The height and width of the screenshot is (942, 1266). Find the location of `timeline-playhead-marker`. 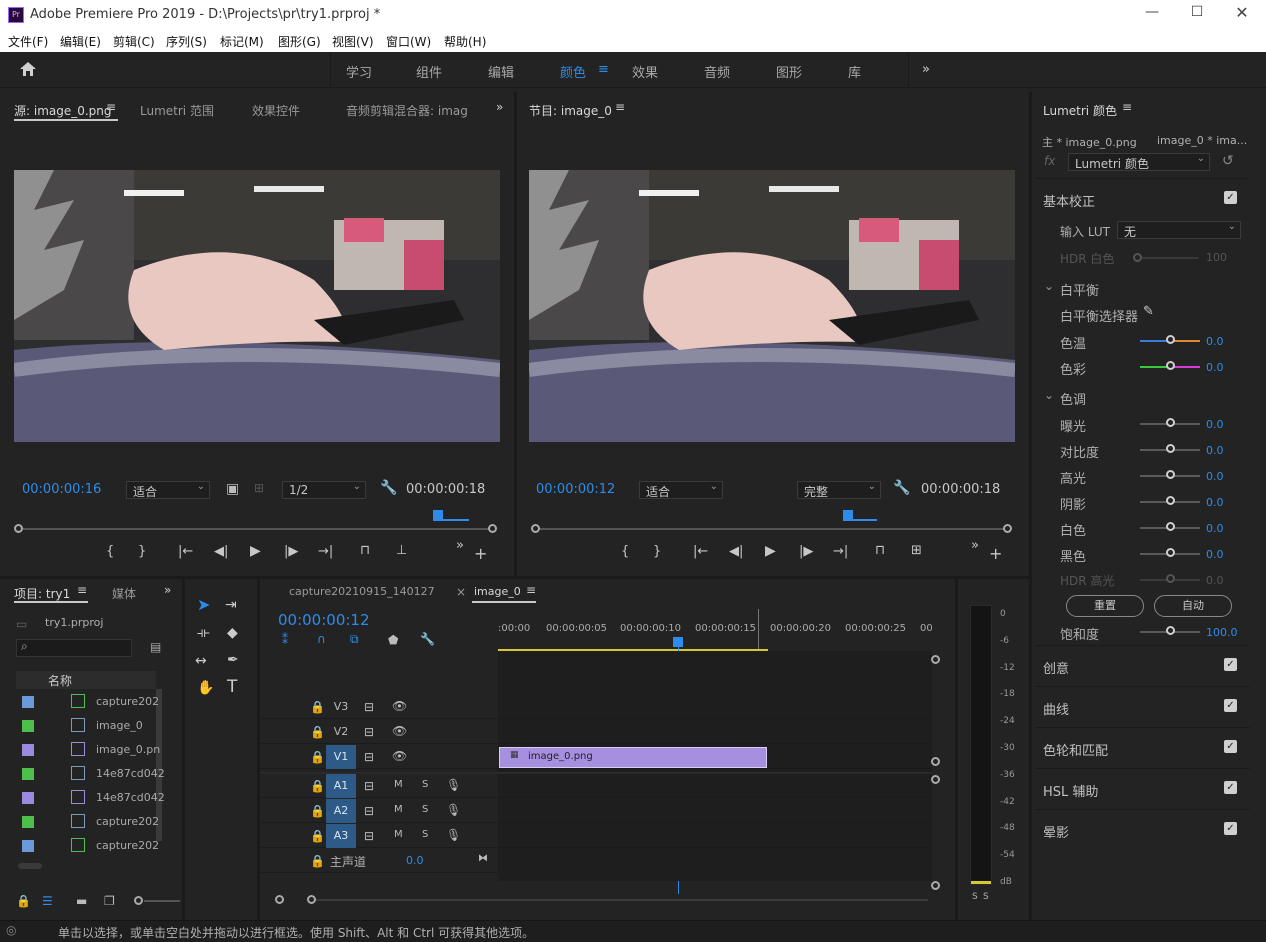

timeline-playhead-marker is located at coordinates (678, 642).